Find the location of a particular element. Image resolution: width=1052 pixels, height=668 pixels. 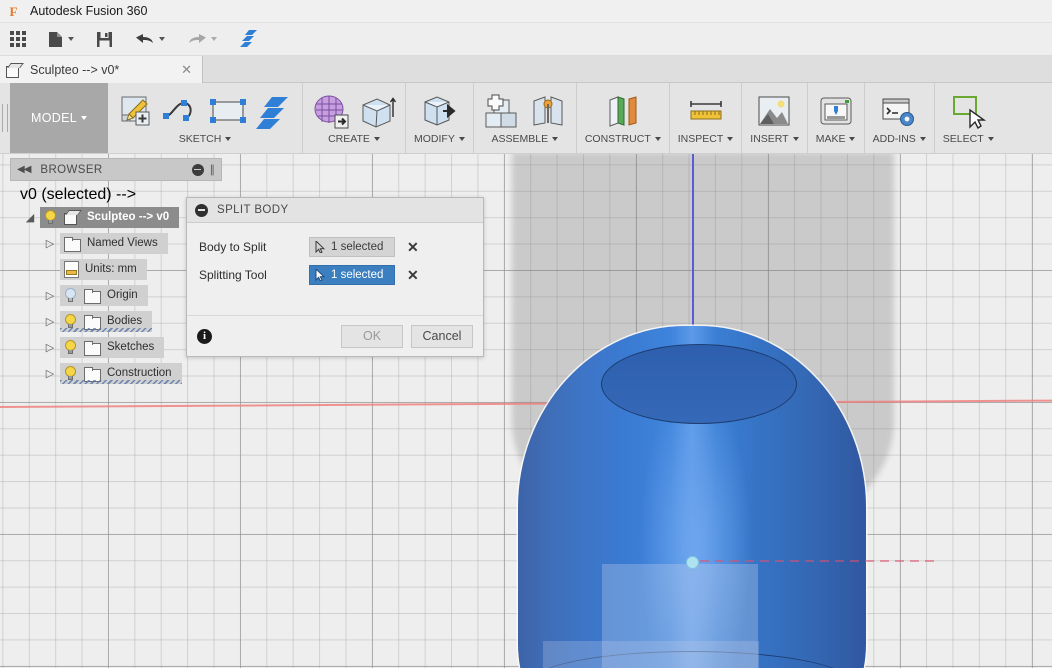

spline-icon is located at coordinates (182, 111).